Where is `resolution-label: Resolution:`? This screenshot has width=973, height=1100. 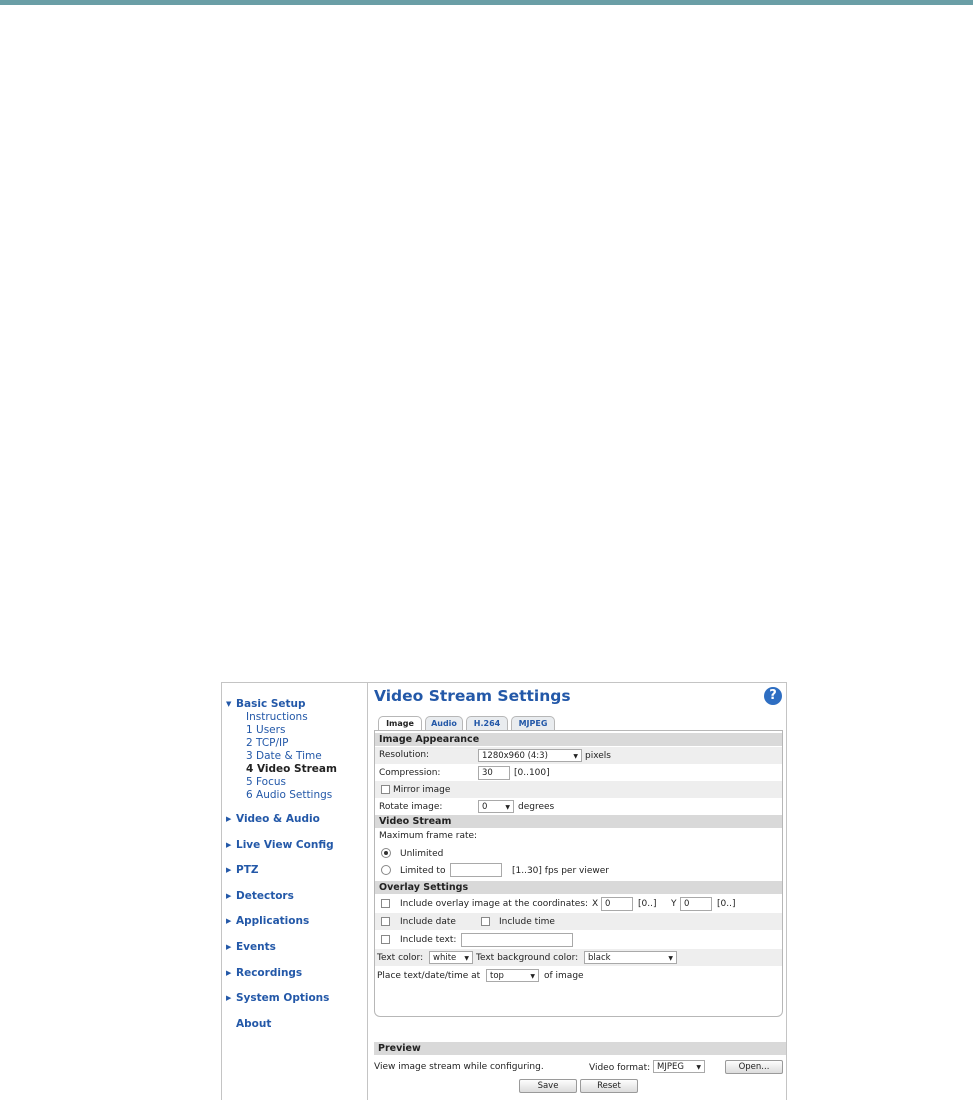
resolution-label: Resolution: is located at coordinates (404, 755).